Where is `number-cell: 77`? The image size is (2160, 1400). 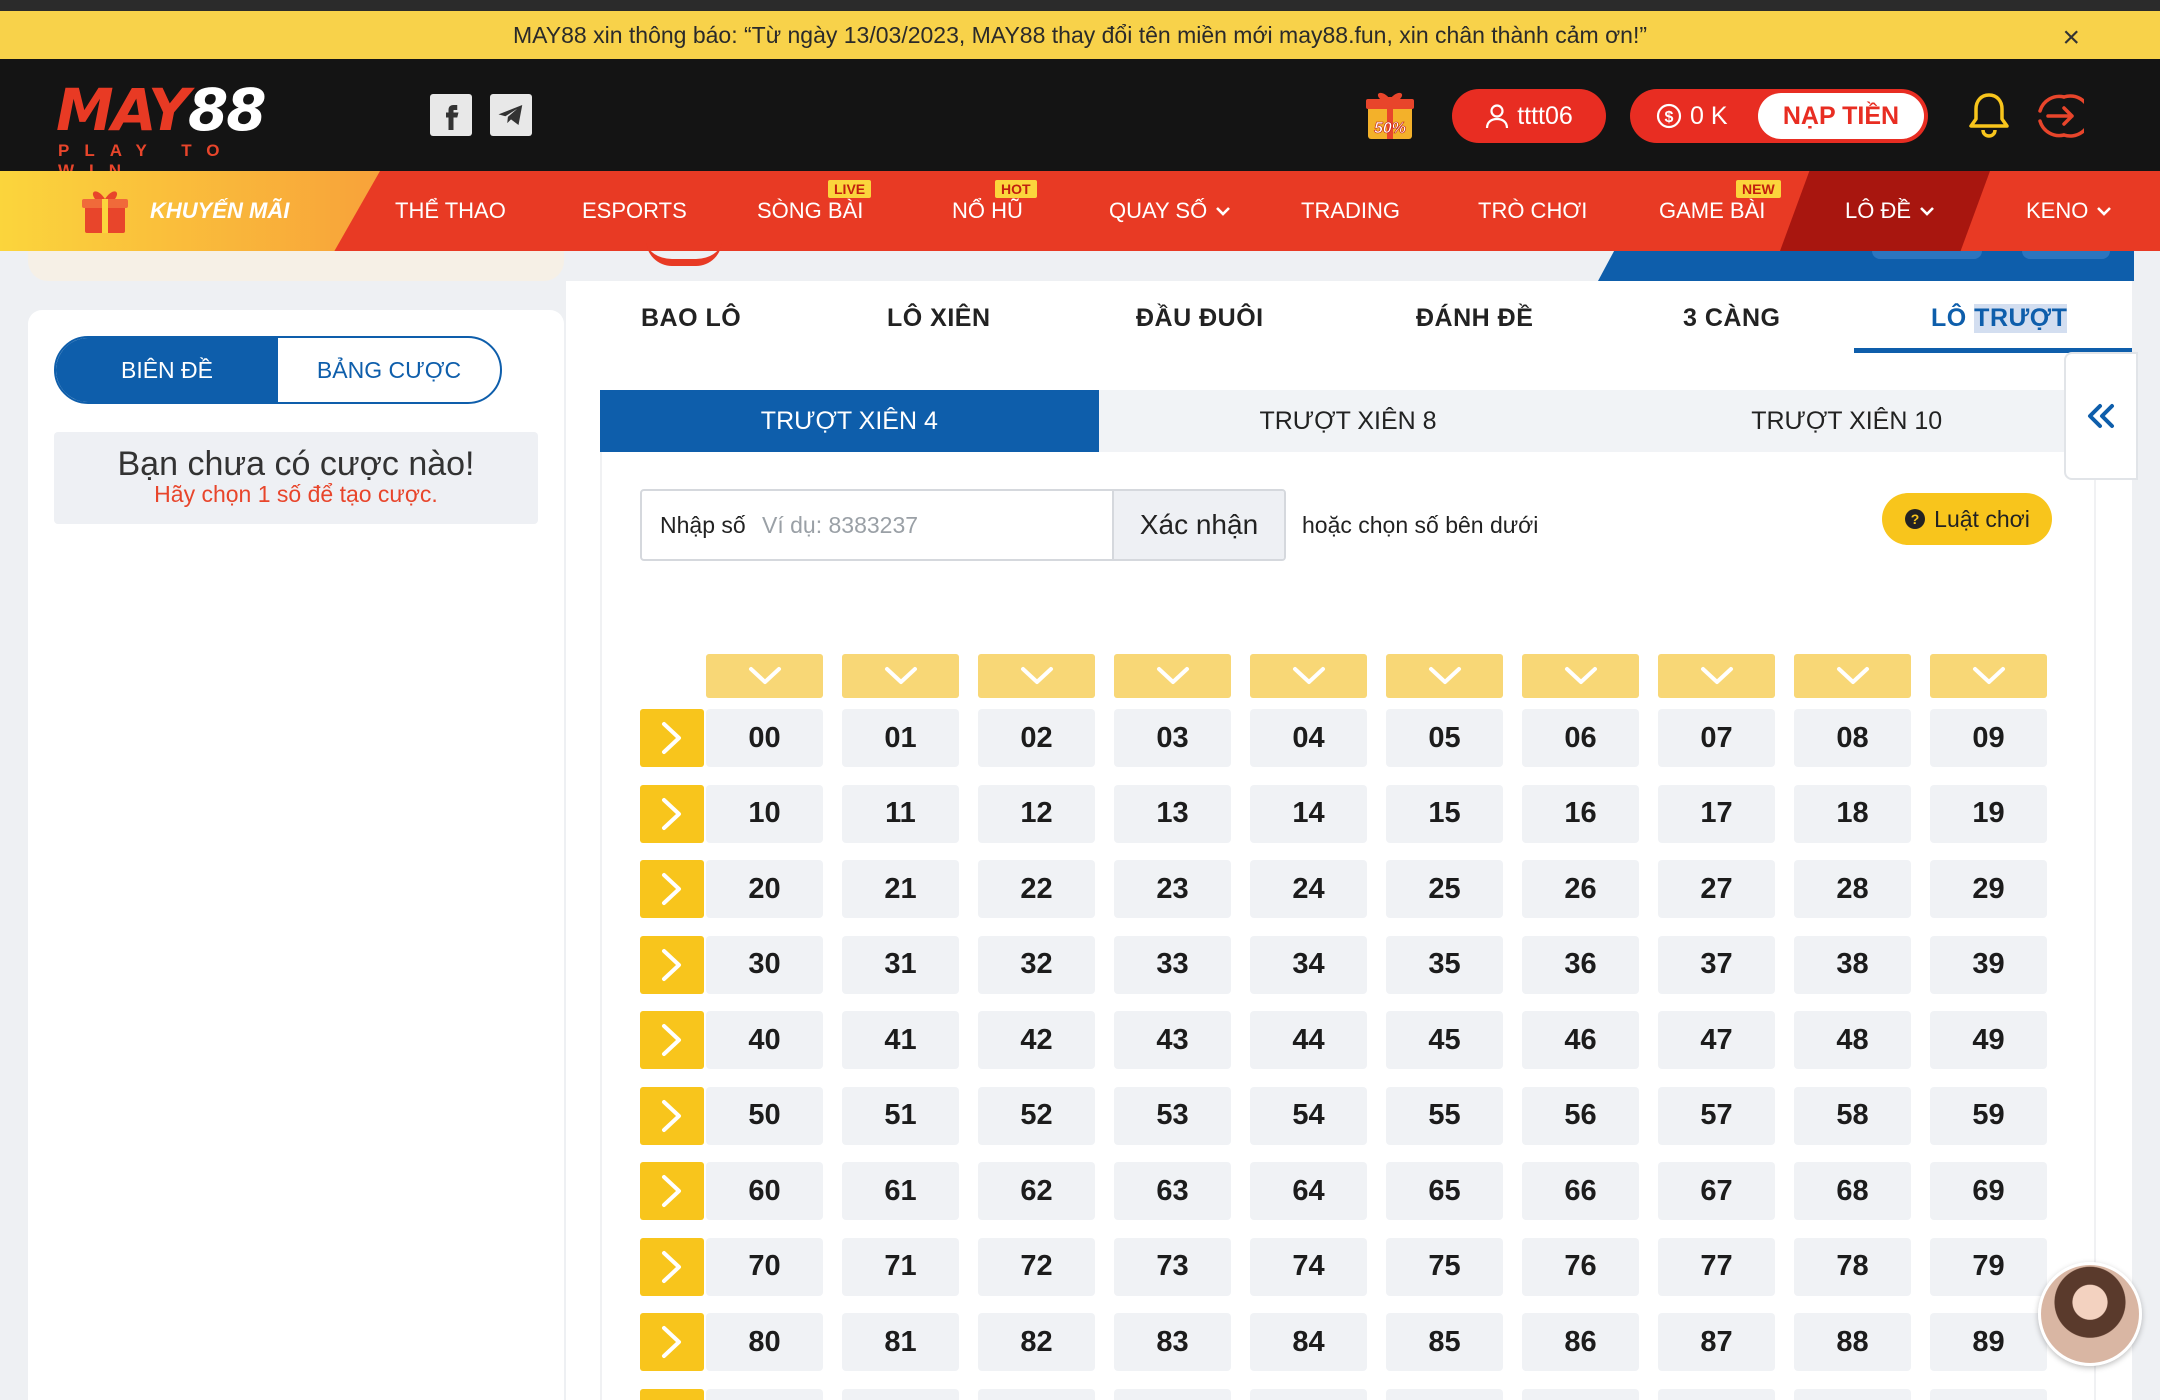 number-cell: 77 is located at coordinates (1716, 1266).